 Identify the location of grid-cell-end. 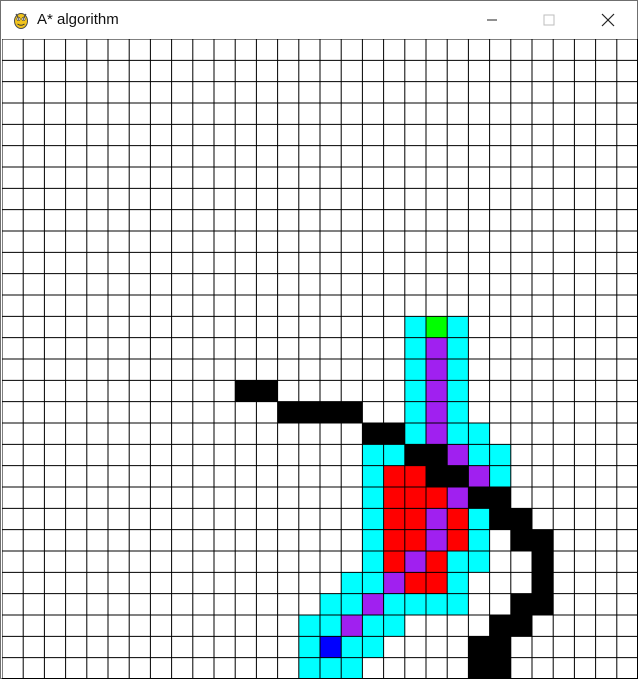
(437, 327).